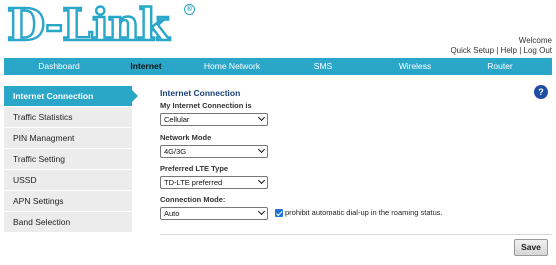 The width and height of the screenshot is (556, 265). What do you see at coordinates (189, 9) in the screenshot?
I see `registered-mark: ®` at bounding box center [189, 9].